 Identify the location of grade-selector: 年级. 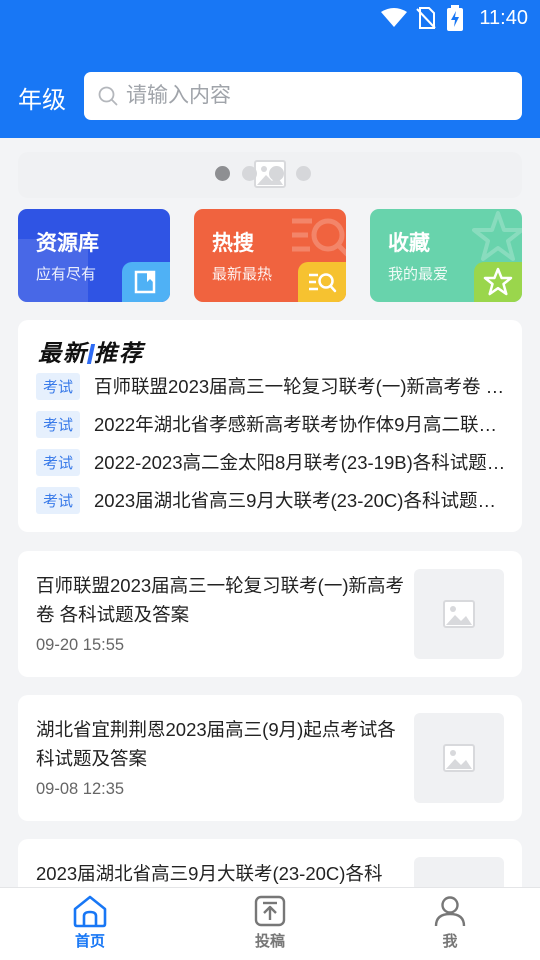
(42, 97).